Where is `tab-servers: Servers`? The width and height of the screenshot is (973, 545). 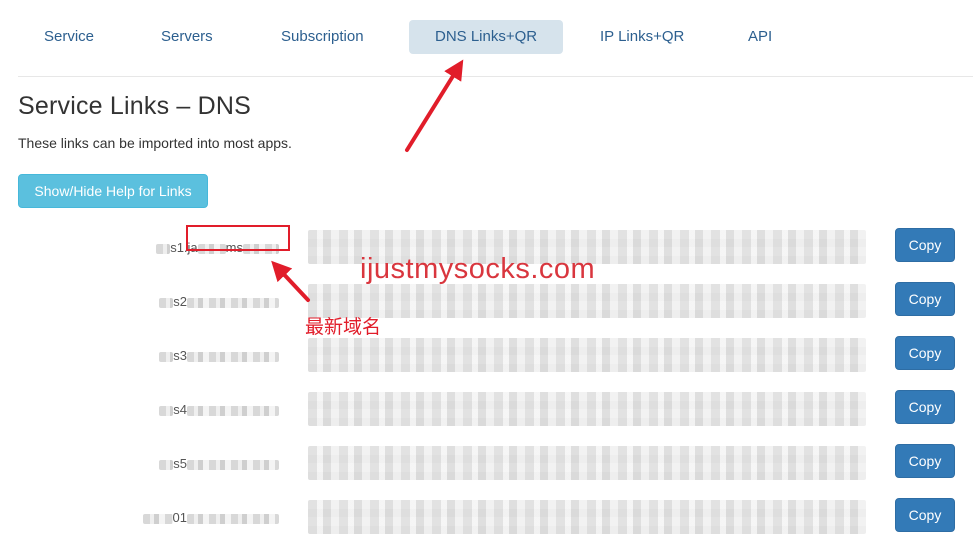
tab-servers: Servers is located at coordinates (187, 37).